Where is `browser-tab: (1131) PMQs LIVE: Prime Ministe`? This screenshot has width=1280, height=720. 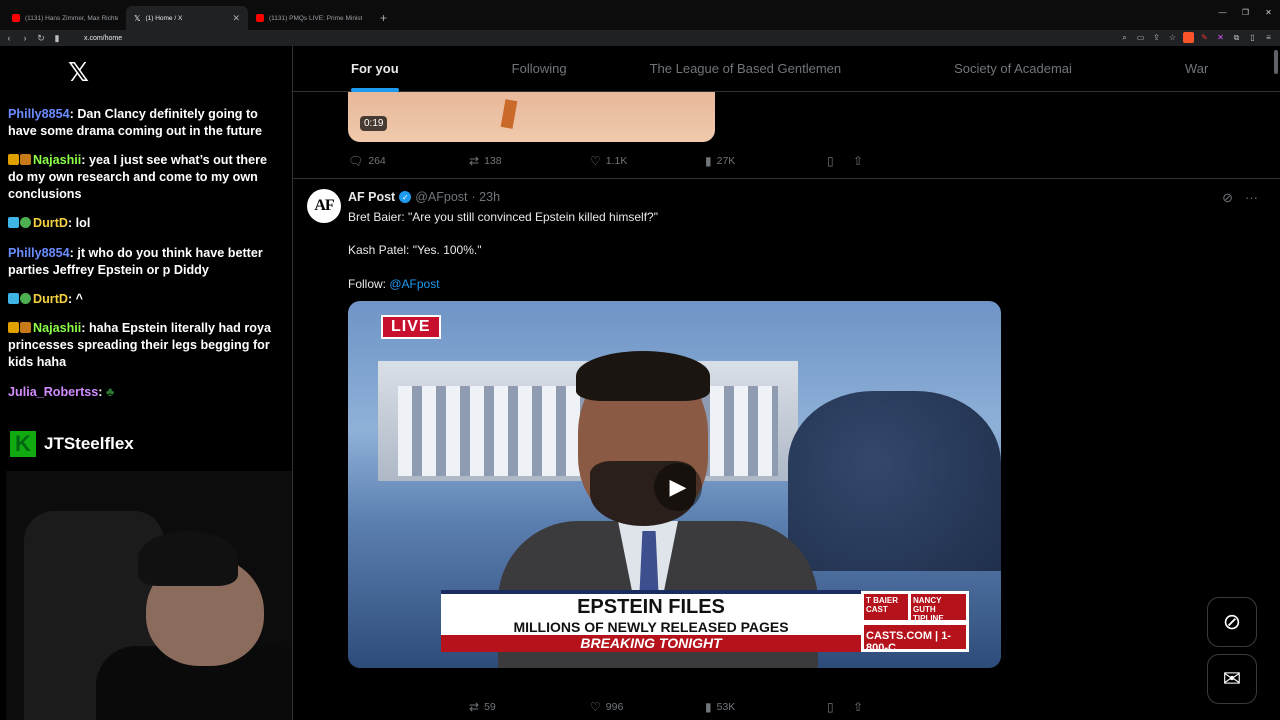
browser-tab: (1131) PMQs LIVE: Prime Ministe is located at coordinates (309, 18).